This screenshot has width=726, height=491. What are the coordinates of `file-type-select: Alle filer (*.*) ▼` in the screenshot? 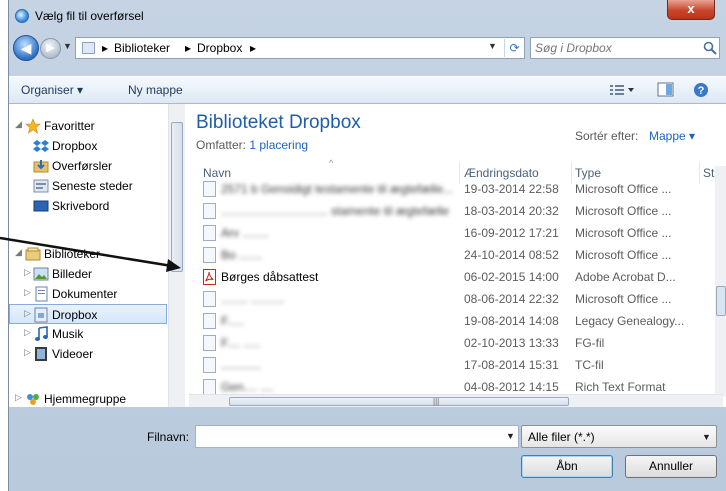 It's located at (619, 436).